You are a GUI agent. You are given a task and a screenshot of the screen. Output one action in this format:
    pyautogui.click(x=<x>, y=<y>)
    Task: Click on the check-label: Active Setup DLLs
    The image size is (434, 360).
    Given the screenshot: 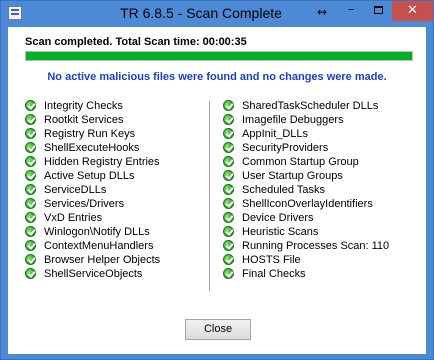 What is the action you would take?
    pyautogui.click(x=89, y=176)
    